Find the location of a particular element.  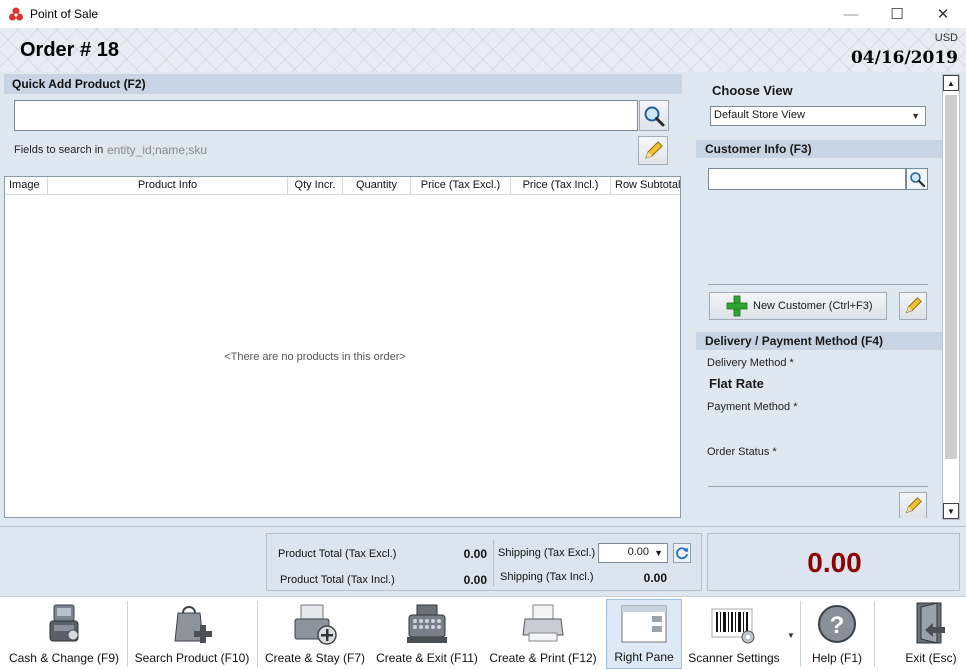

search-product-label: Search Product (F10) is located at coordinates (192, 658).